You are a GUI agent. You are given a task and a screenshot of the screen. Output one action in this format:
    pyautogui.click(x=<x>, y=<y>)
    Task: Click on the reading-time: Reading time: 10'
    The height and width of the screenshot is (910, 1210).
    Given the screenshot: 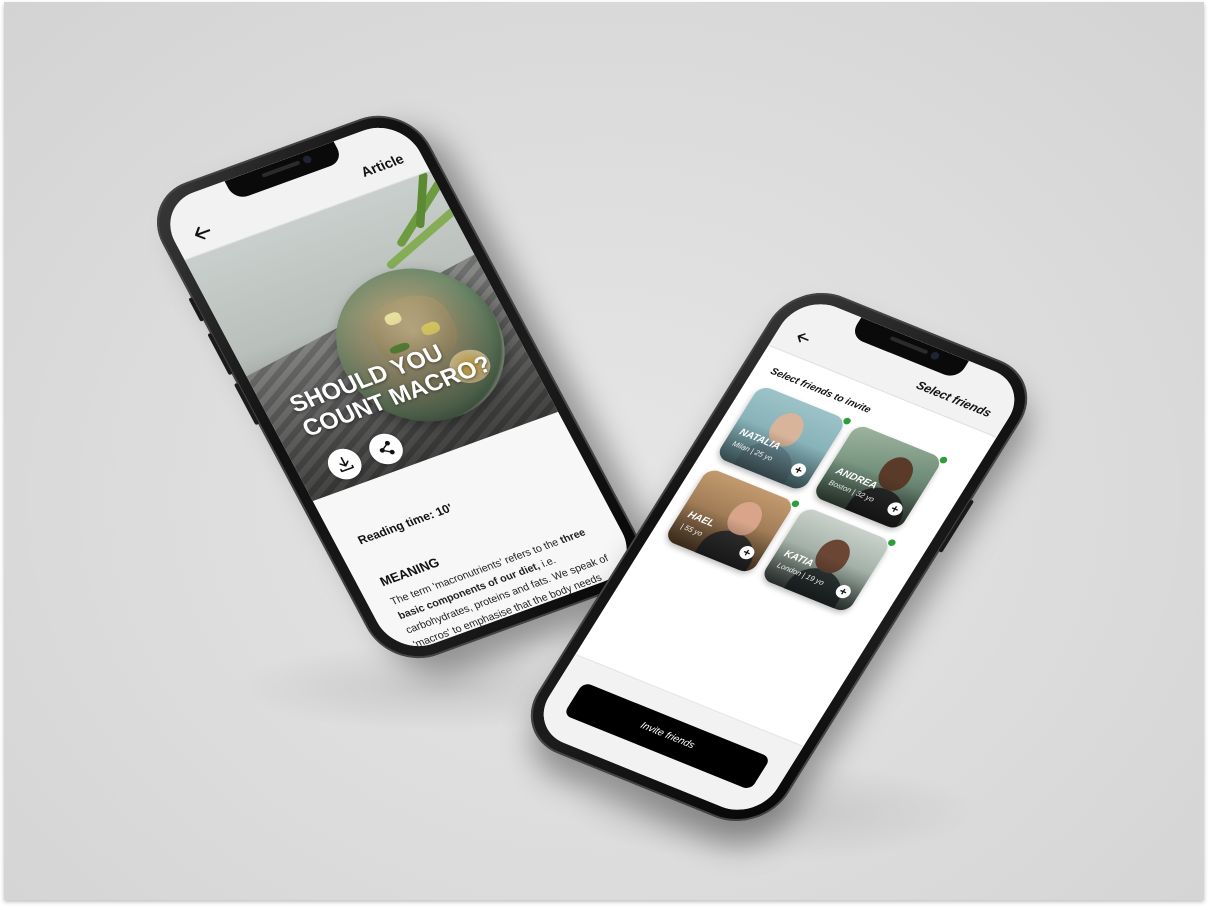 What is the action you would take?
    pyautogui.click(x=405, y=524)
    